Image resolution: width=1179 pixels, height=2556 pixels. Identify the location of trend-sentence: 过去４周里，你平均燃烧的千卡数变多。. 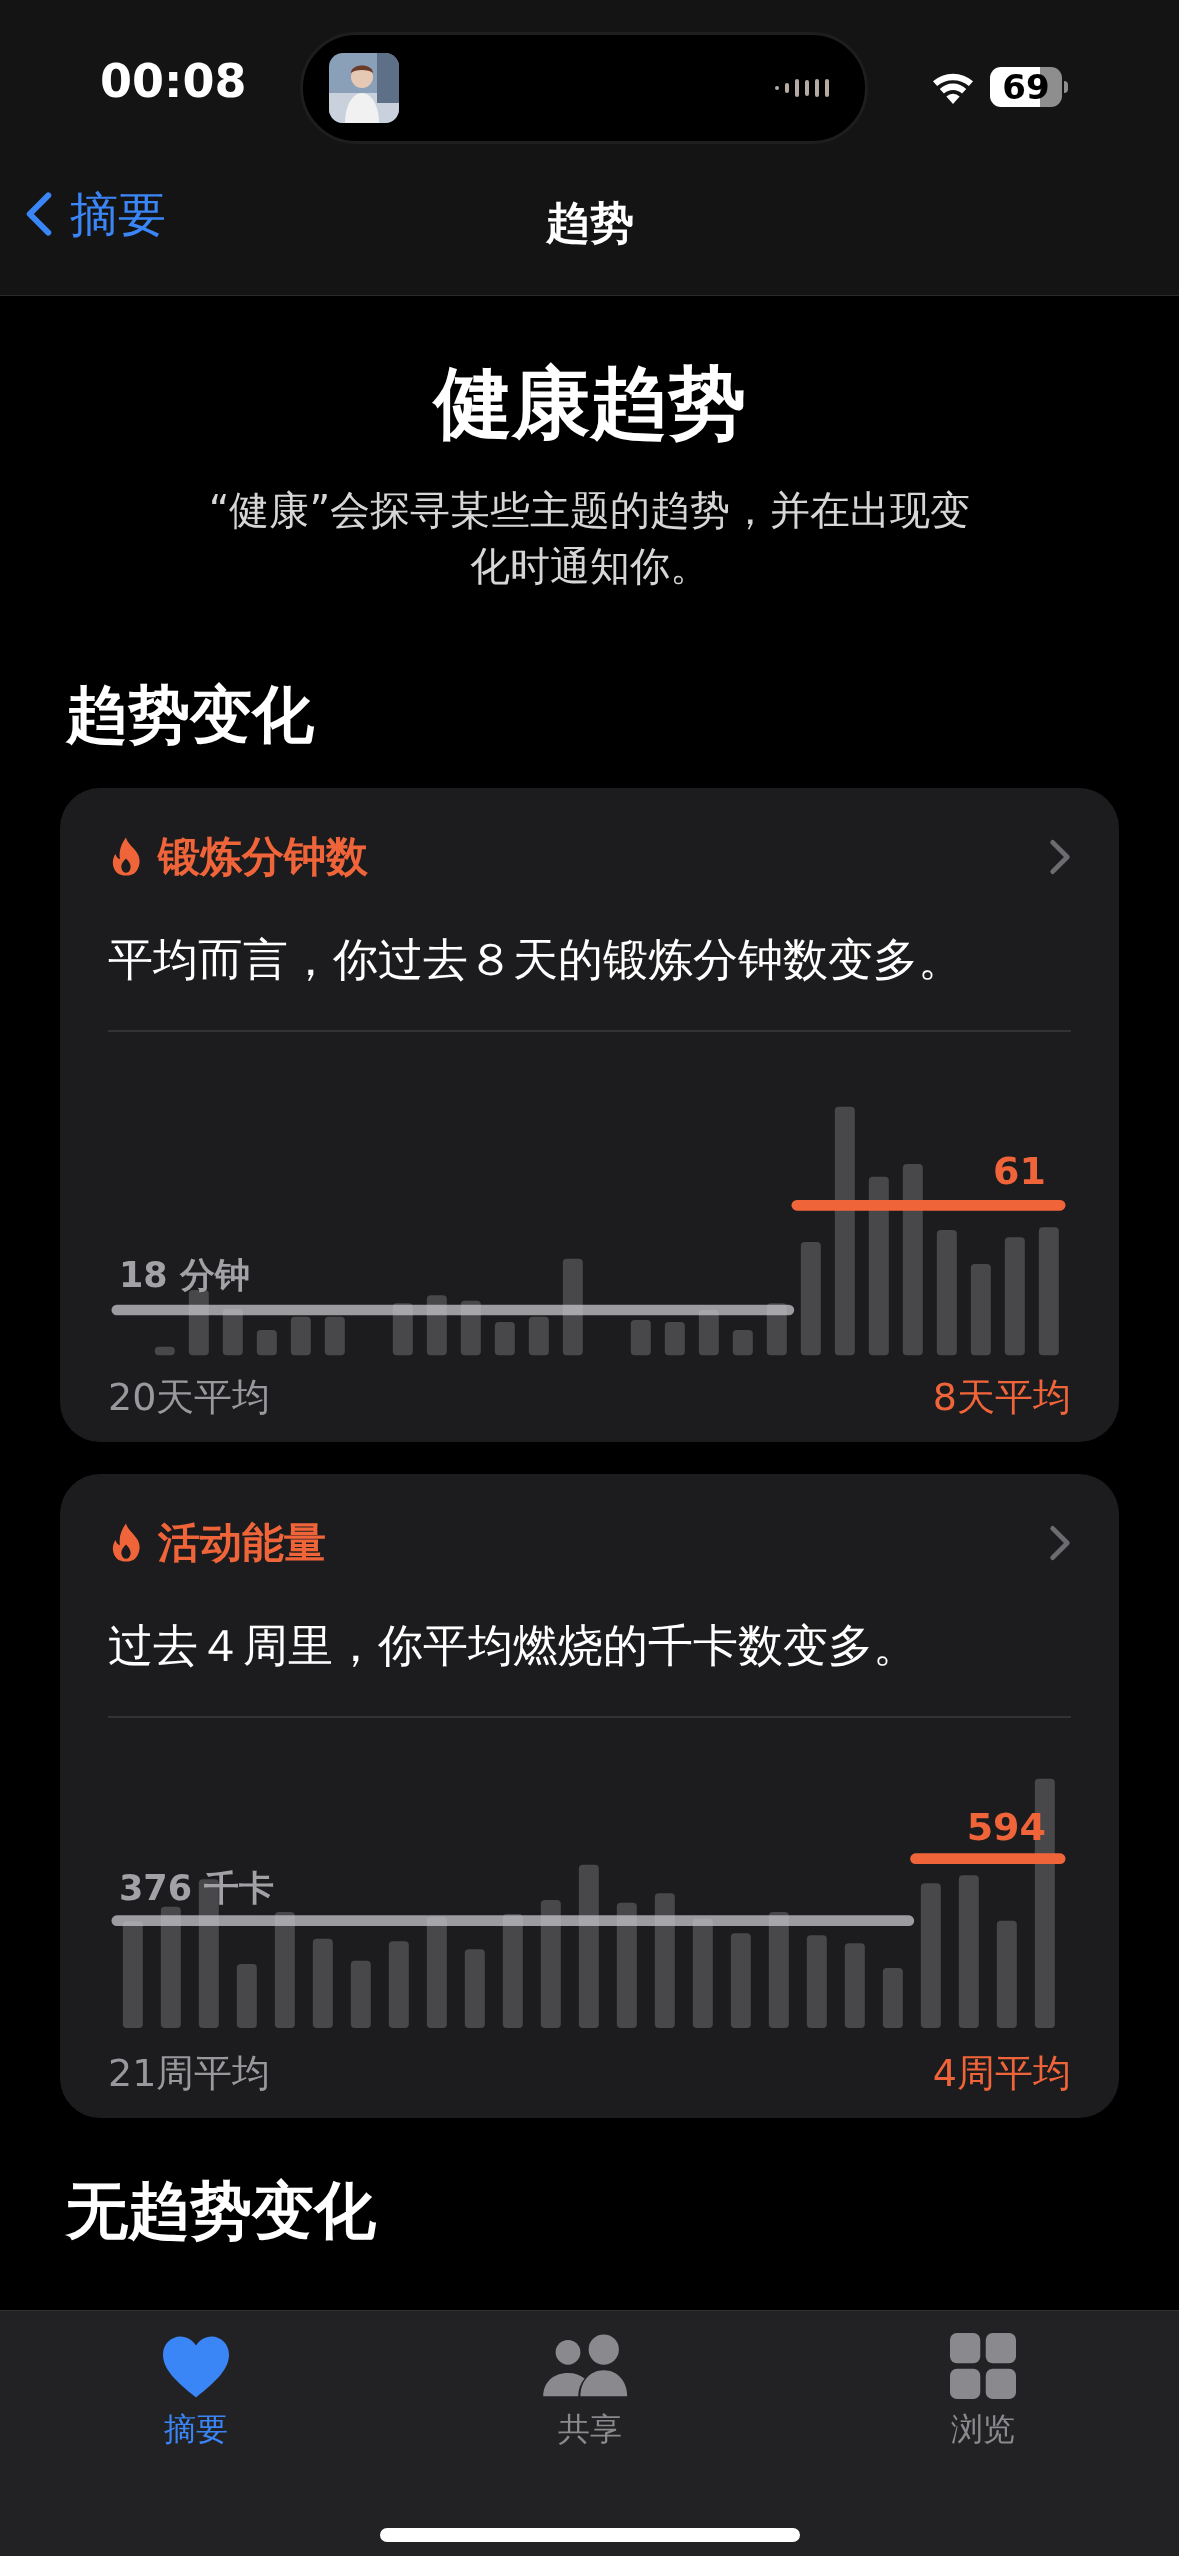
(513, 1646).